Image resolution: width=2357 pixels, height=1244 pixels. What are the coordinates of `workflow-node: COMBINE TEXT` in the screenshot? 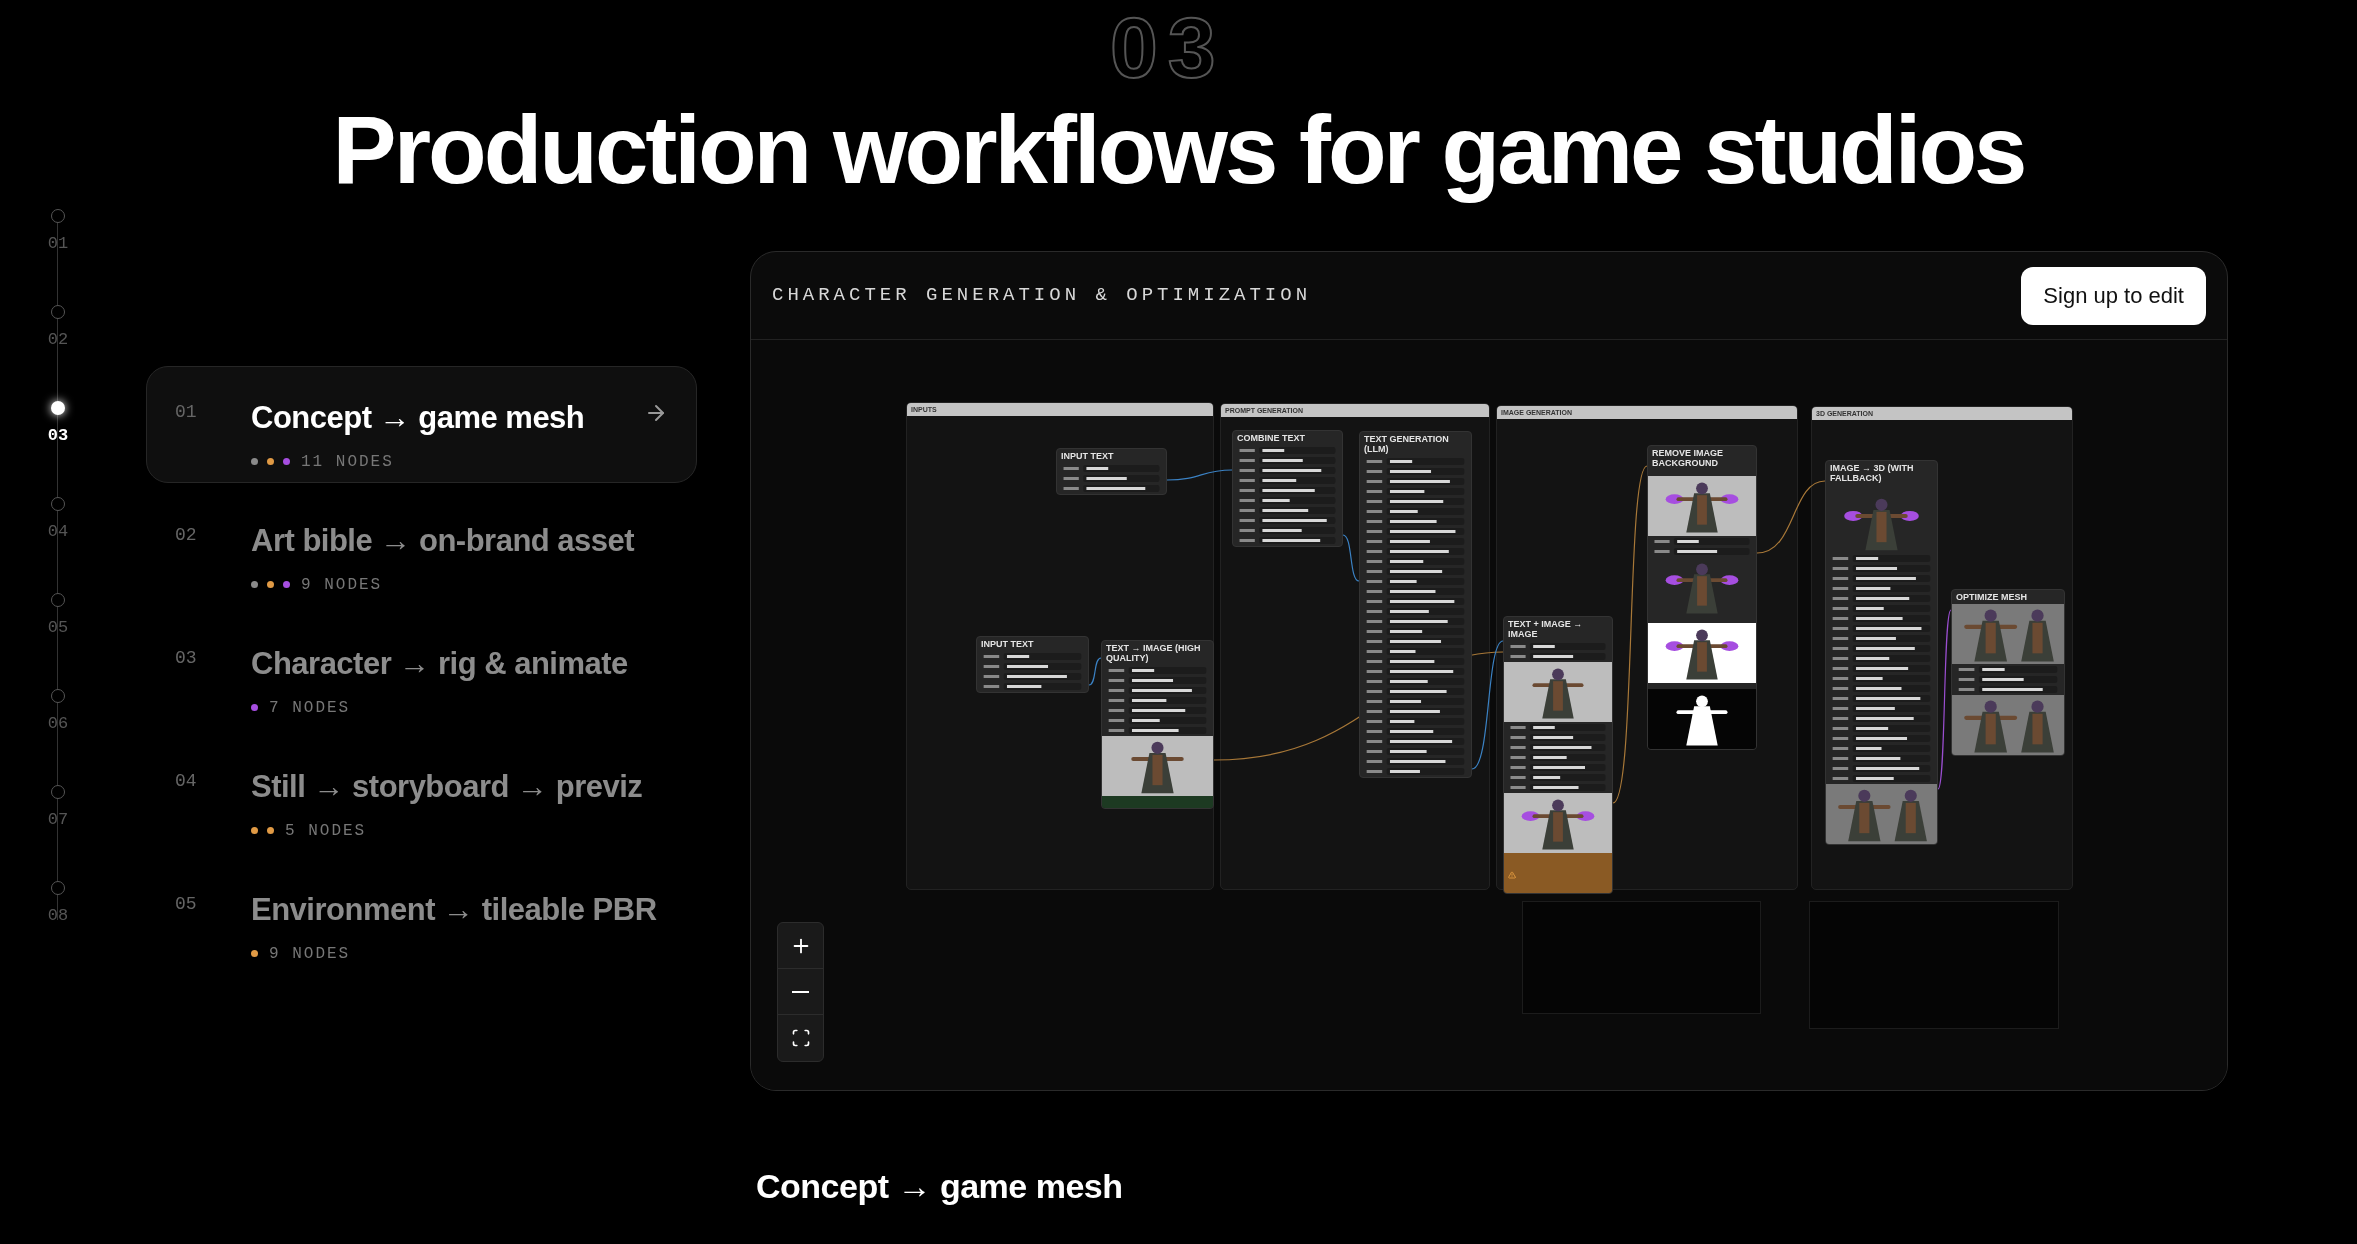 It's located at (1287, 488).